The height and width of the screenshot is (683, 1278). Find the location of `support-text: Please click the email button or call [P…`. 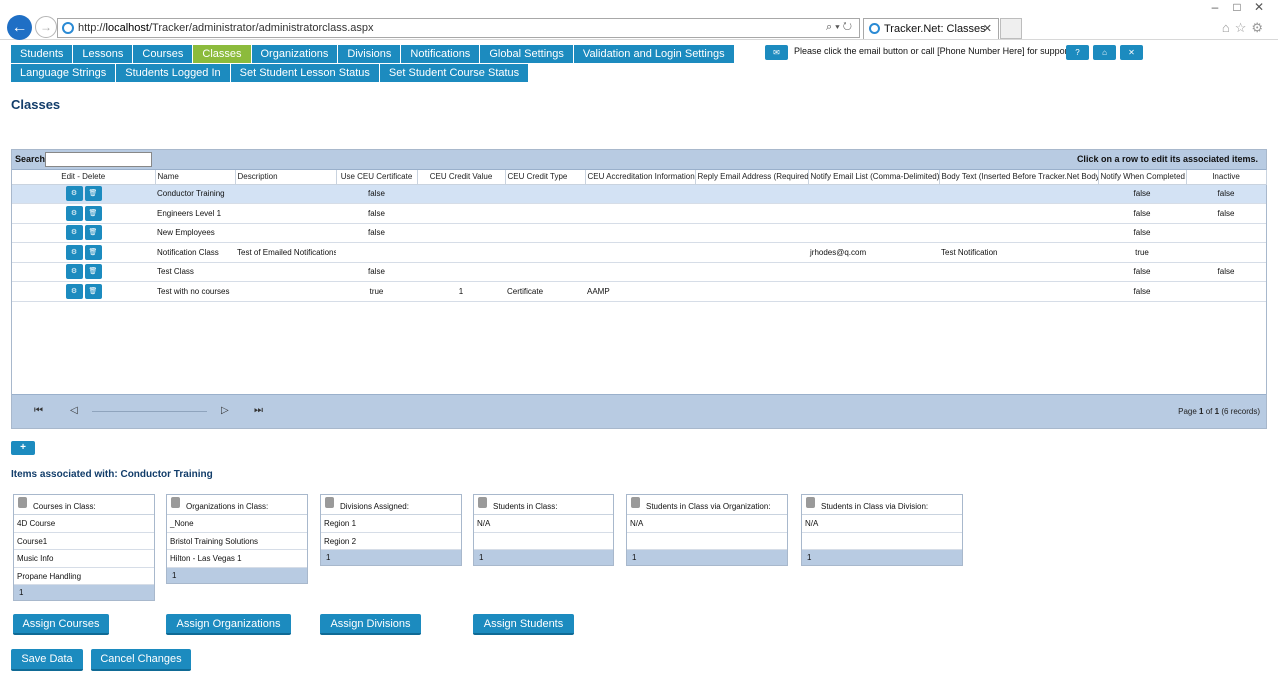

support-text: Please click the email button or call [P… is located at coordinates (933, 51).